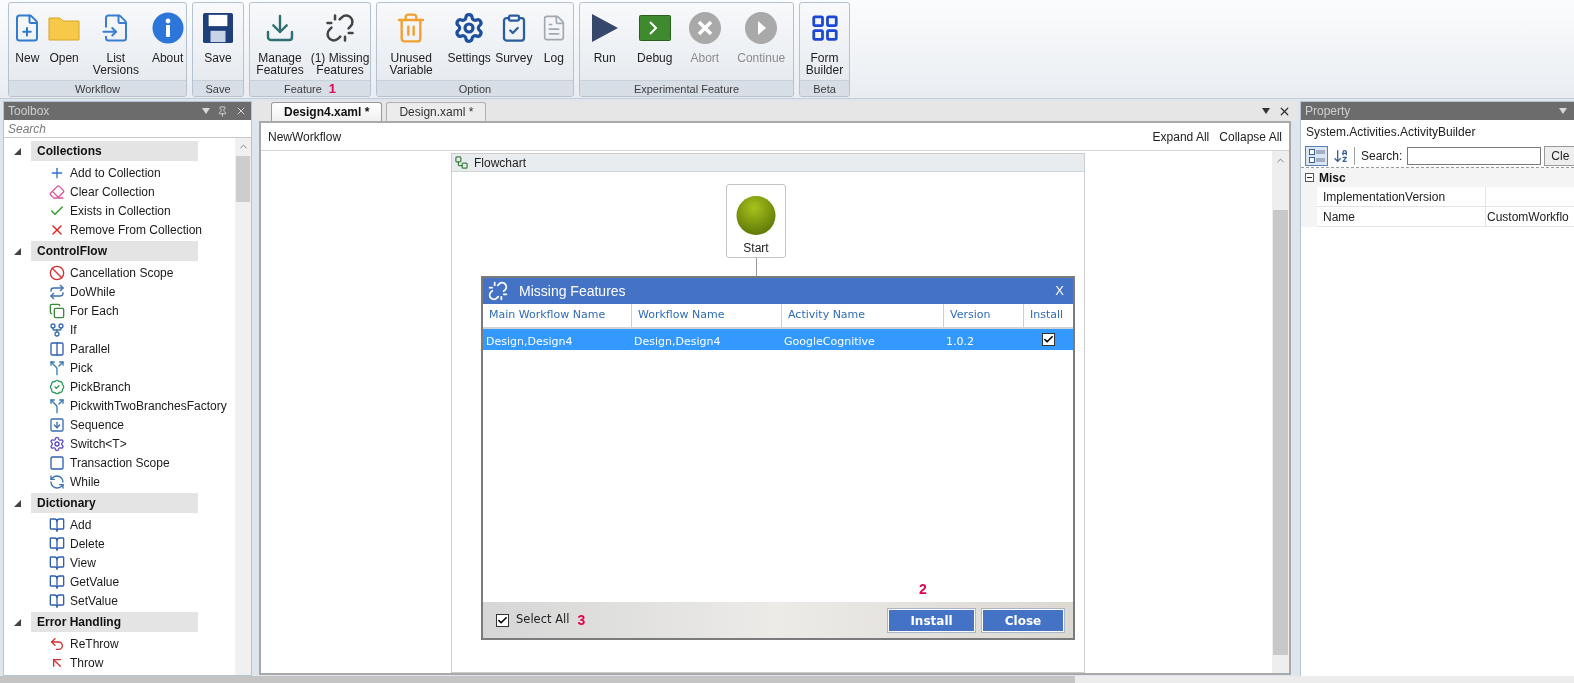 This screenshot has height=683, width=1574. Describe the element at coordinates (514, 37) in the screenshot. I see `ribbon-button: Survey` at that location.